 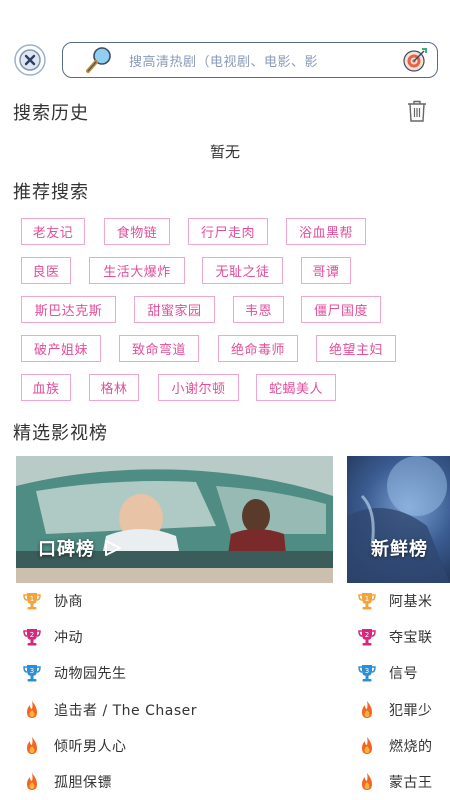 I want to click on car-scene-image, so click(x=174, y=519).